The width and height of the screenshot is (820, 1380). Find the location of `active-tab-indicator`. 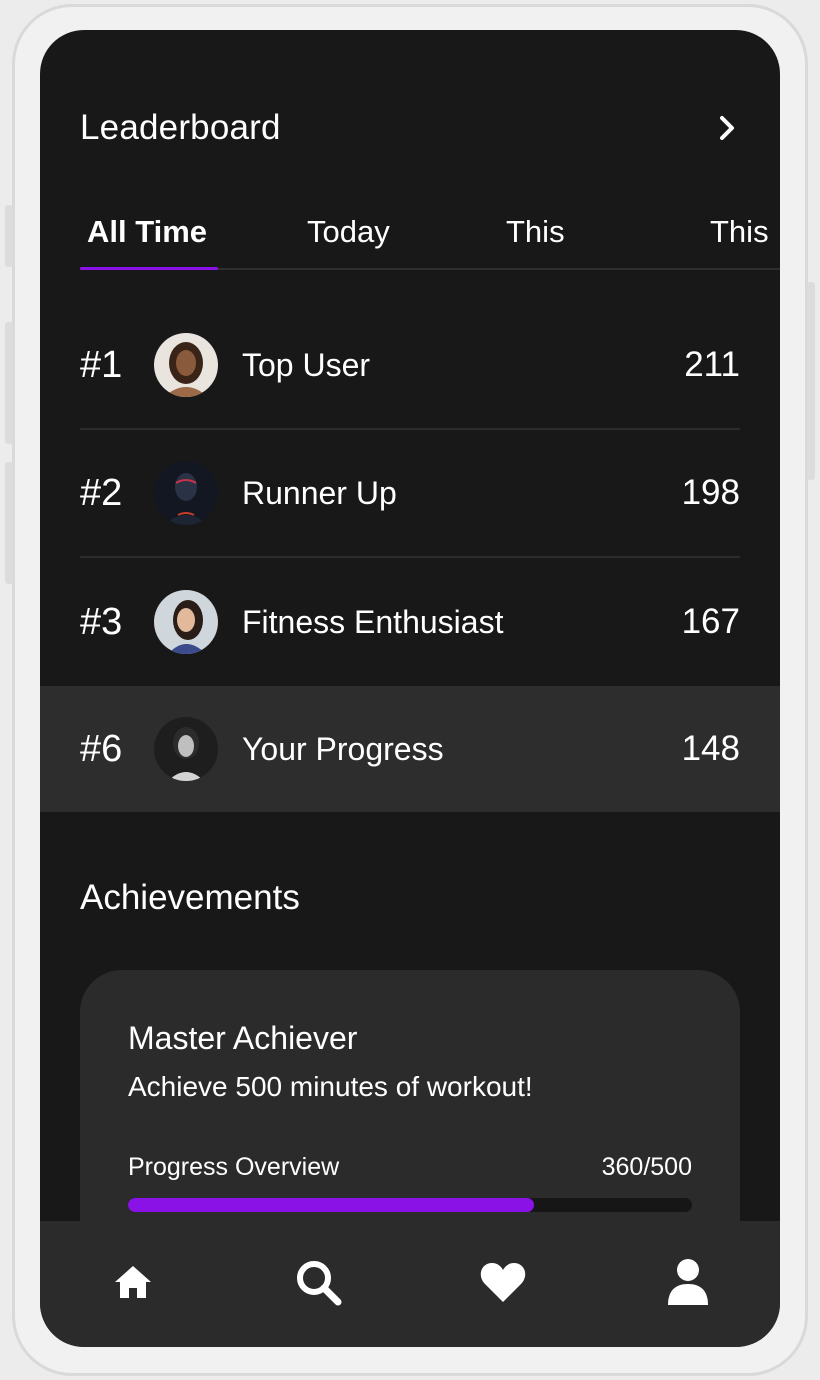

active-tab-indicator is located at coordinates (149, 268).